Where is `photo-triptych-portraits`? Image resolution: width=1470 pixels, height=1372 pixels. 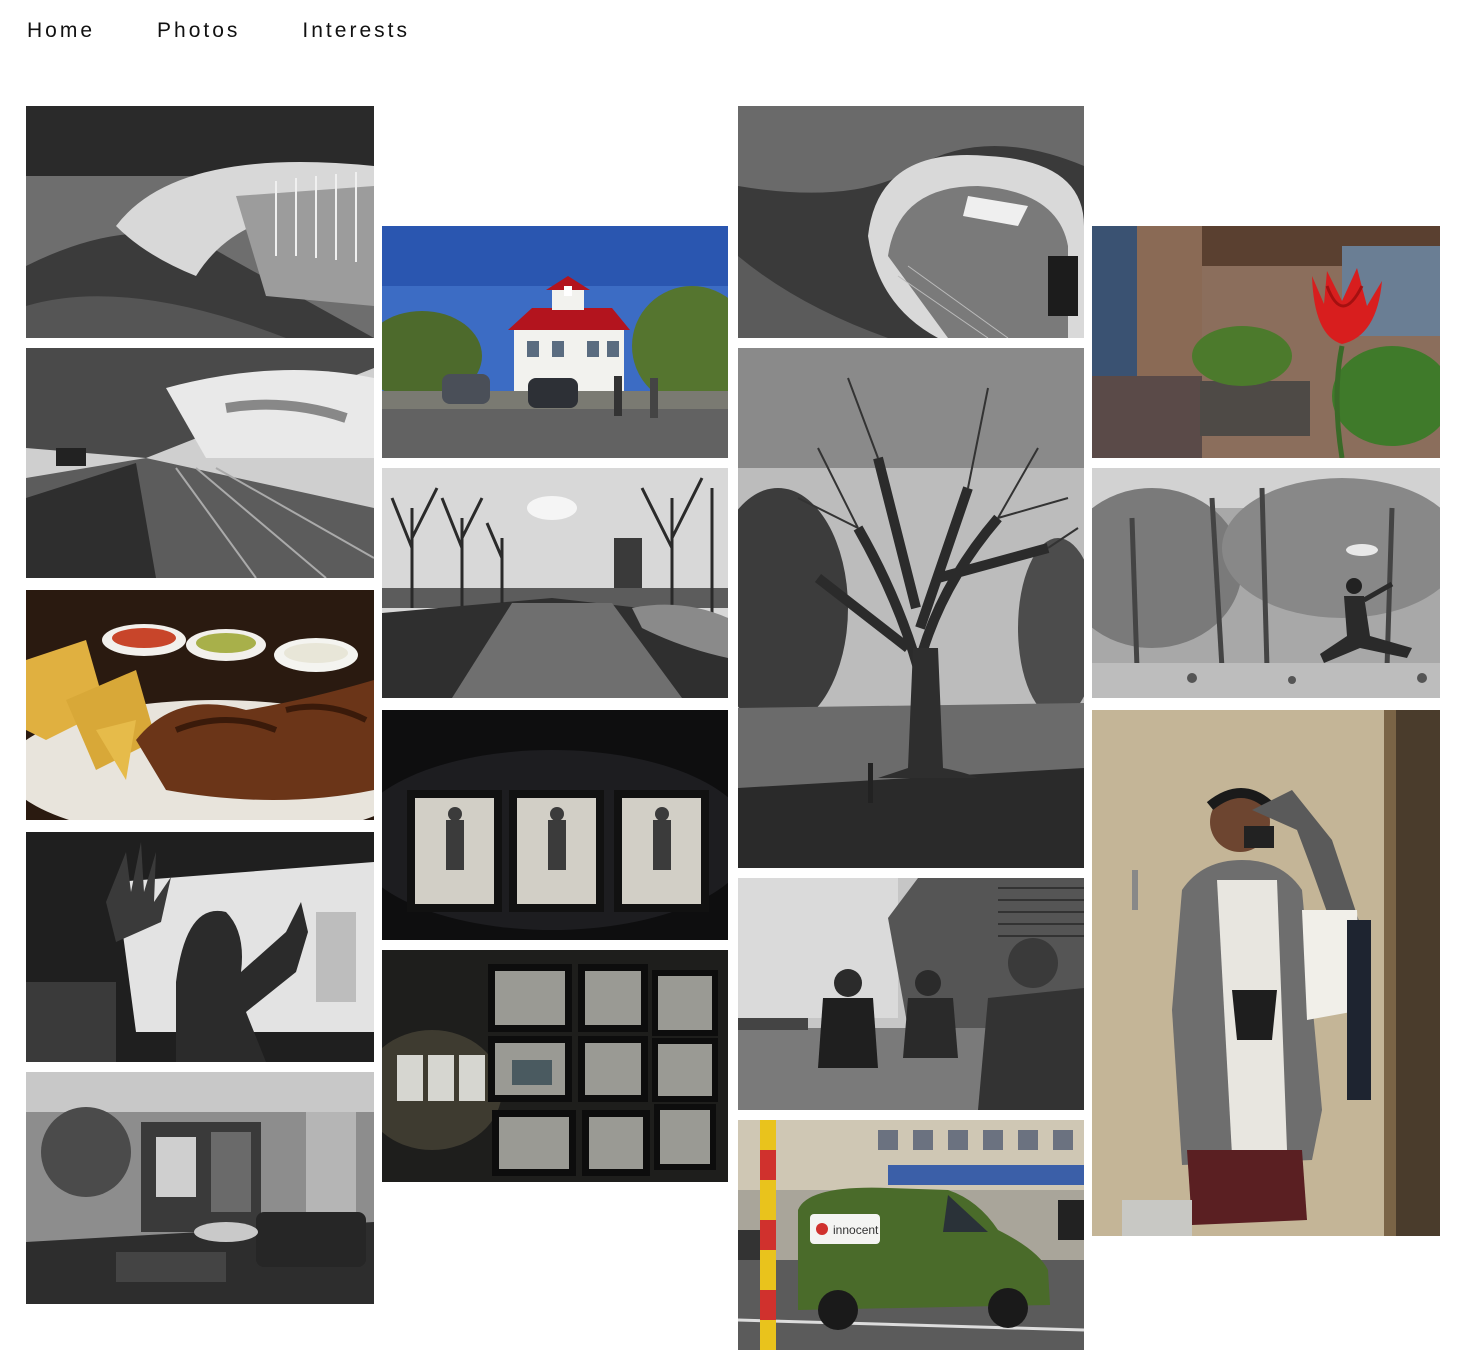
photo-triptych-portraits is located at coordinates (555, 825).